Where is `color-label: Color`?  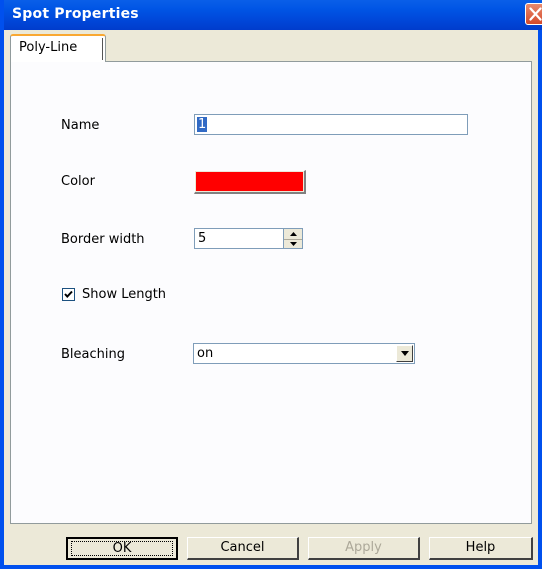
color-label: Color is located at coordinates (78, 181).